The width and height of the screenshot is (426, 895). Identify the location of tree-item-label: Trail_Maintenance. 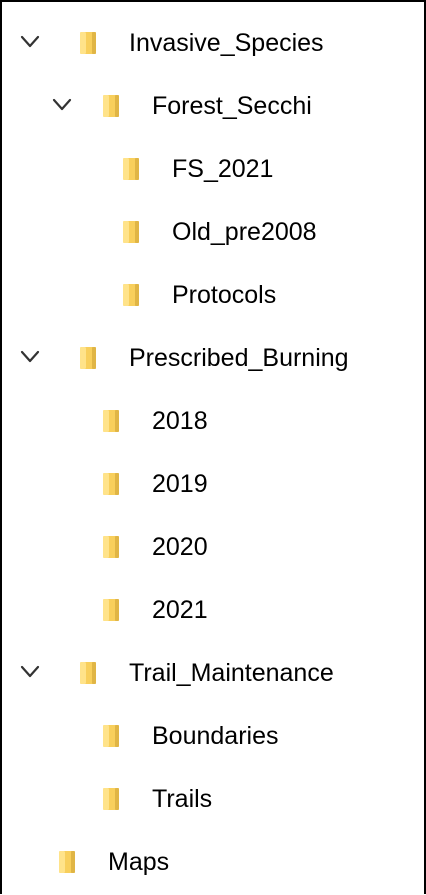
(231, 673).